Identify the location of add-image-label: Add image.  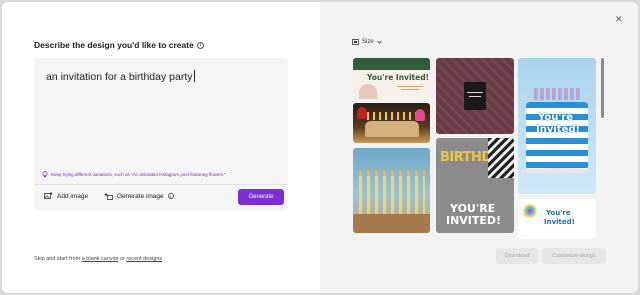
(73, 196).